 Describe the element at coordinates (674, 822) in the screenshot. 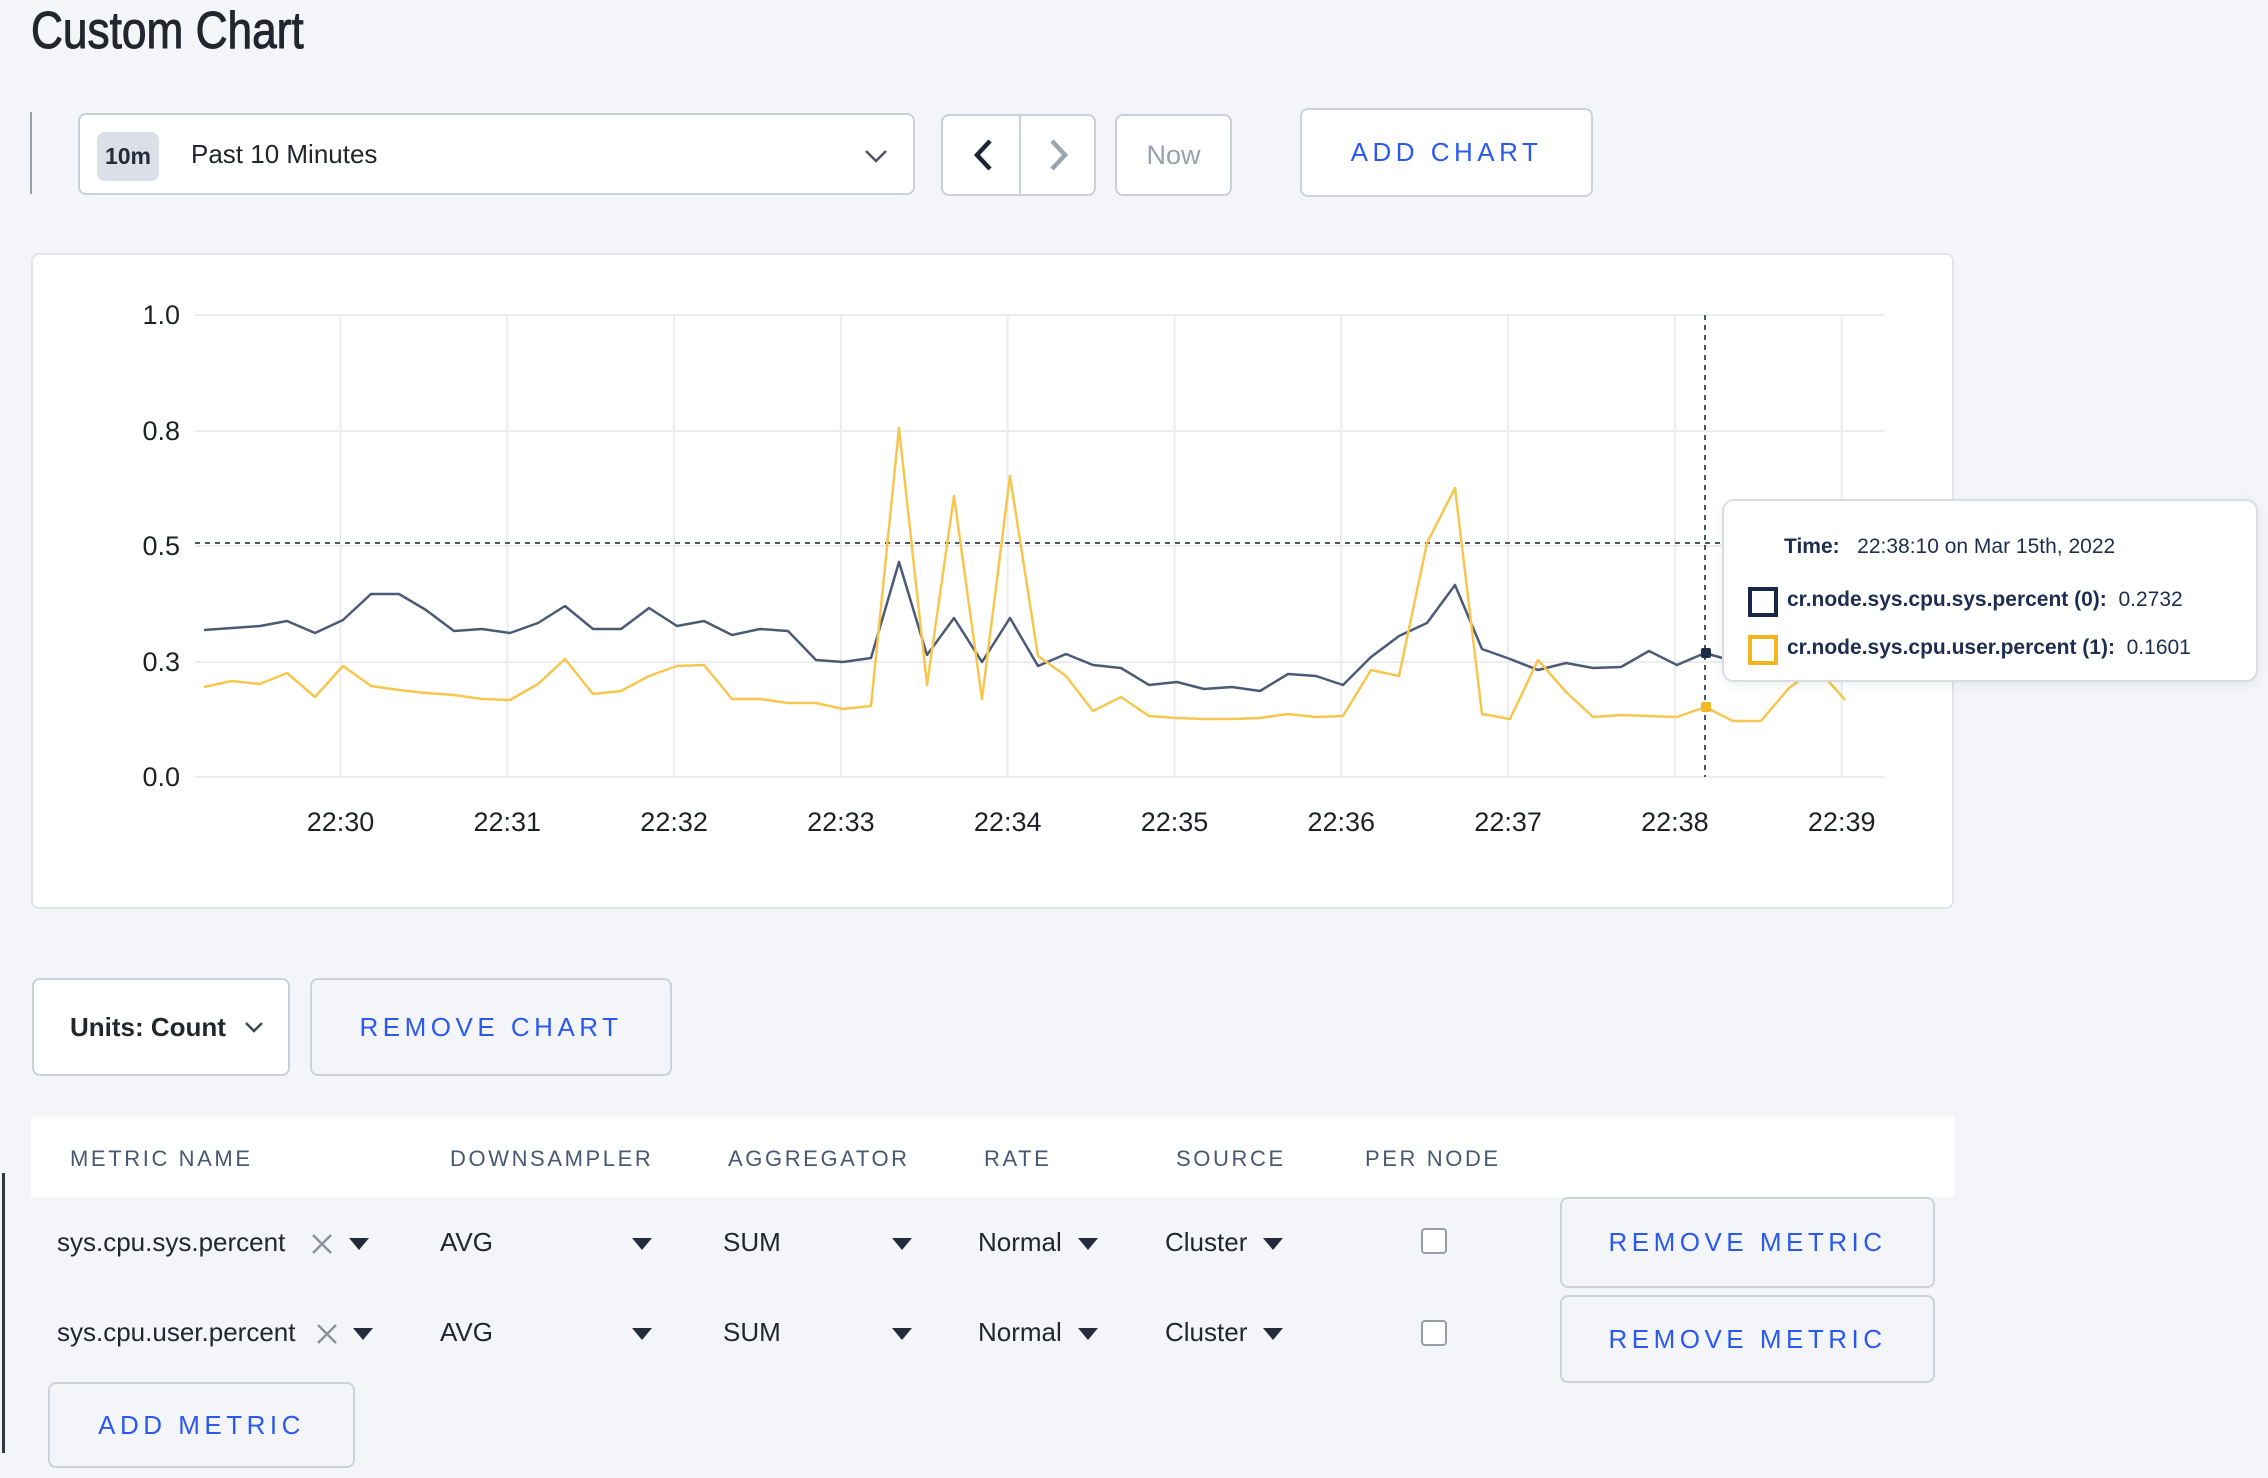

I see `svg-text: 22:32` at that location.